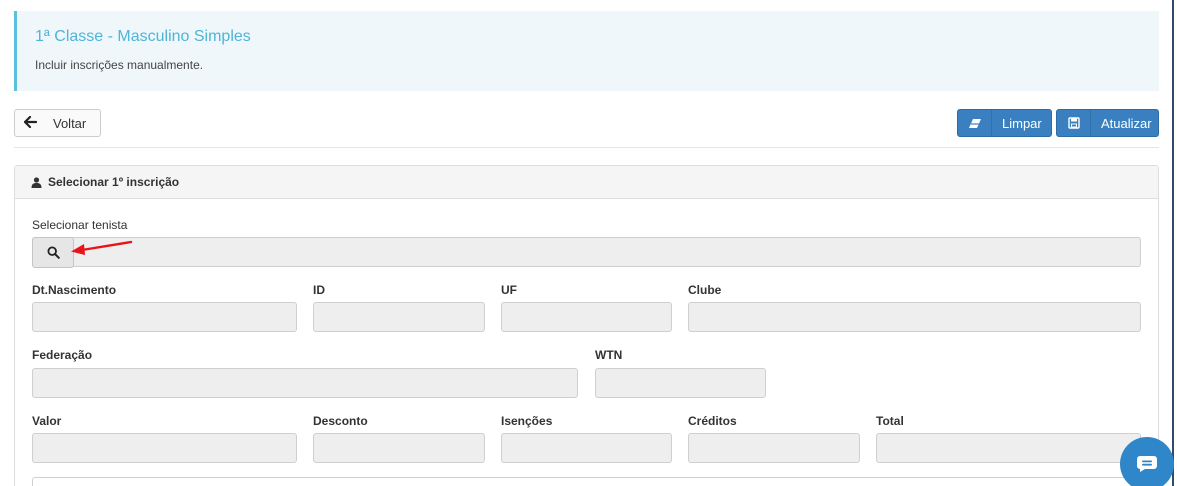 The height and width of the screenshot is (486, 1177). I want to click on club-label: Clube, so click(705, 290).